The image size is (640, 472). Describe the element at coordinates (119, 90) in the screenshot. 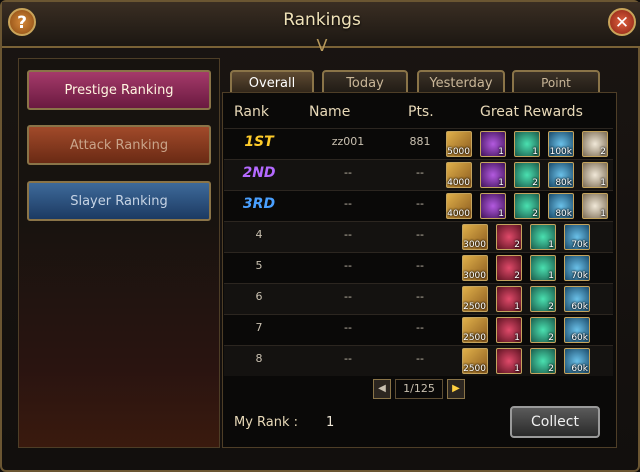

I see `prestige-ranking-button: Prestige Ranking` at that location.